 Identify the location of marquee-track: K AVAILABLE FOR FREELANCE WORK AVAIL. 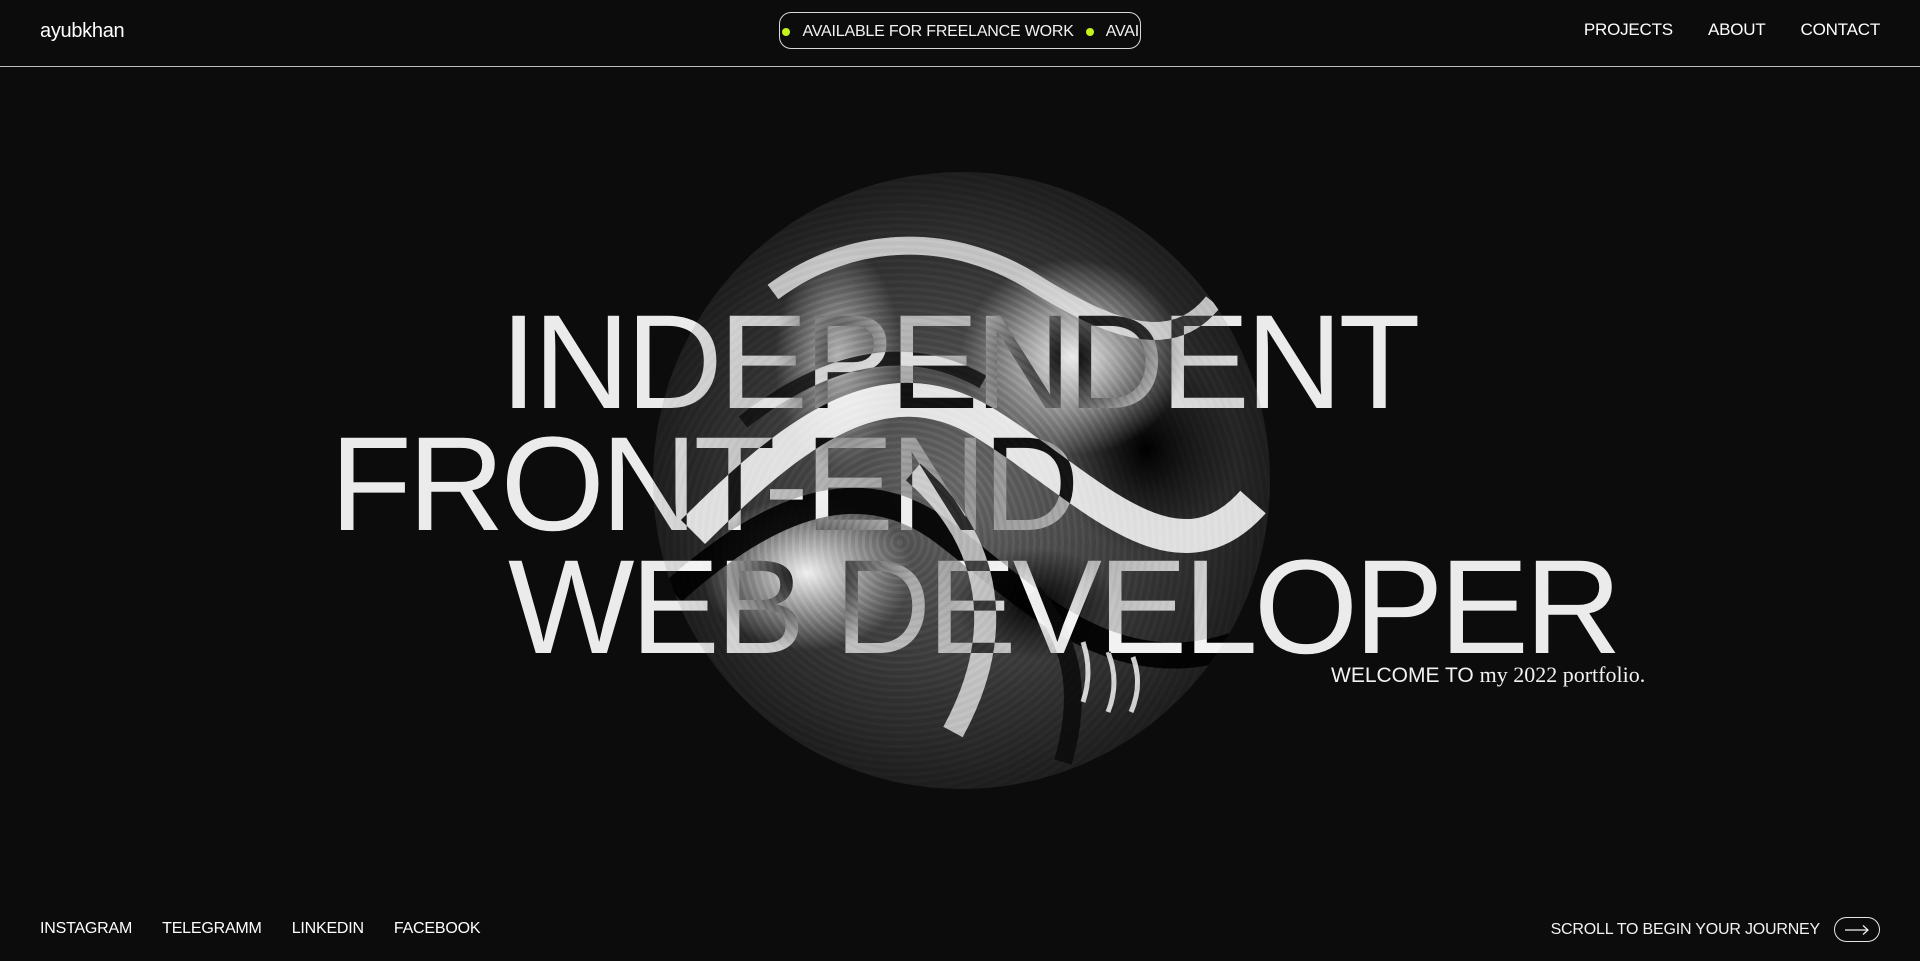
(960, 30).